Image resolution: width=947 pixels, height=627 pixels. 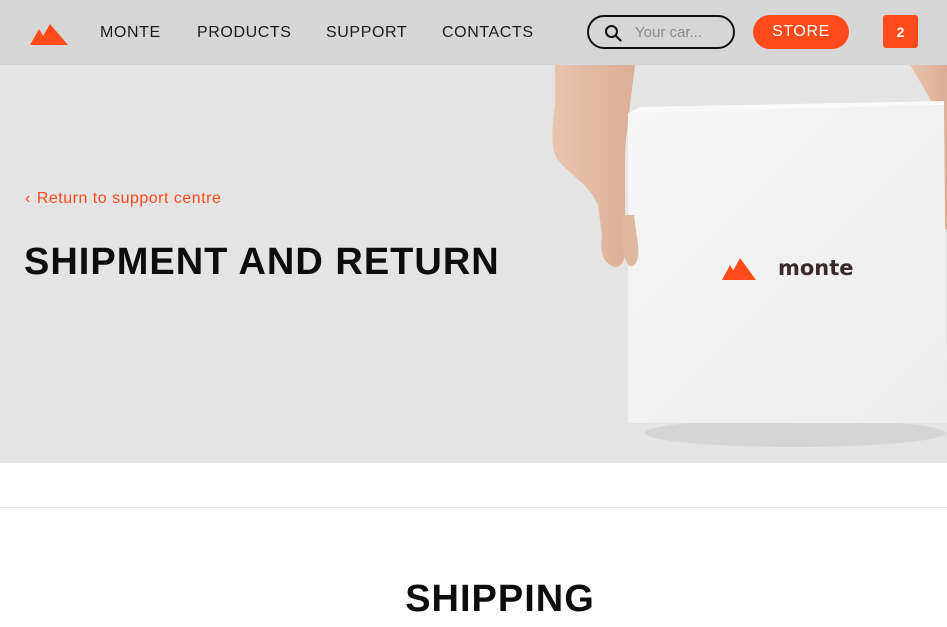 I want to click on top-navigation-bar: MONTE PRODUCTS SUPPORT CONTACTS STORE 2, so click(x=473, y=32).